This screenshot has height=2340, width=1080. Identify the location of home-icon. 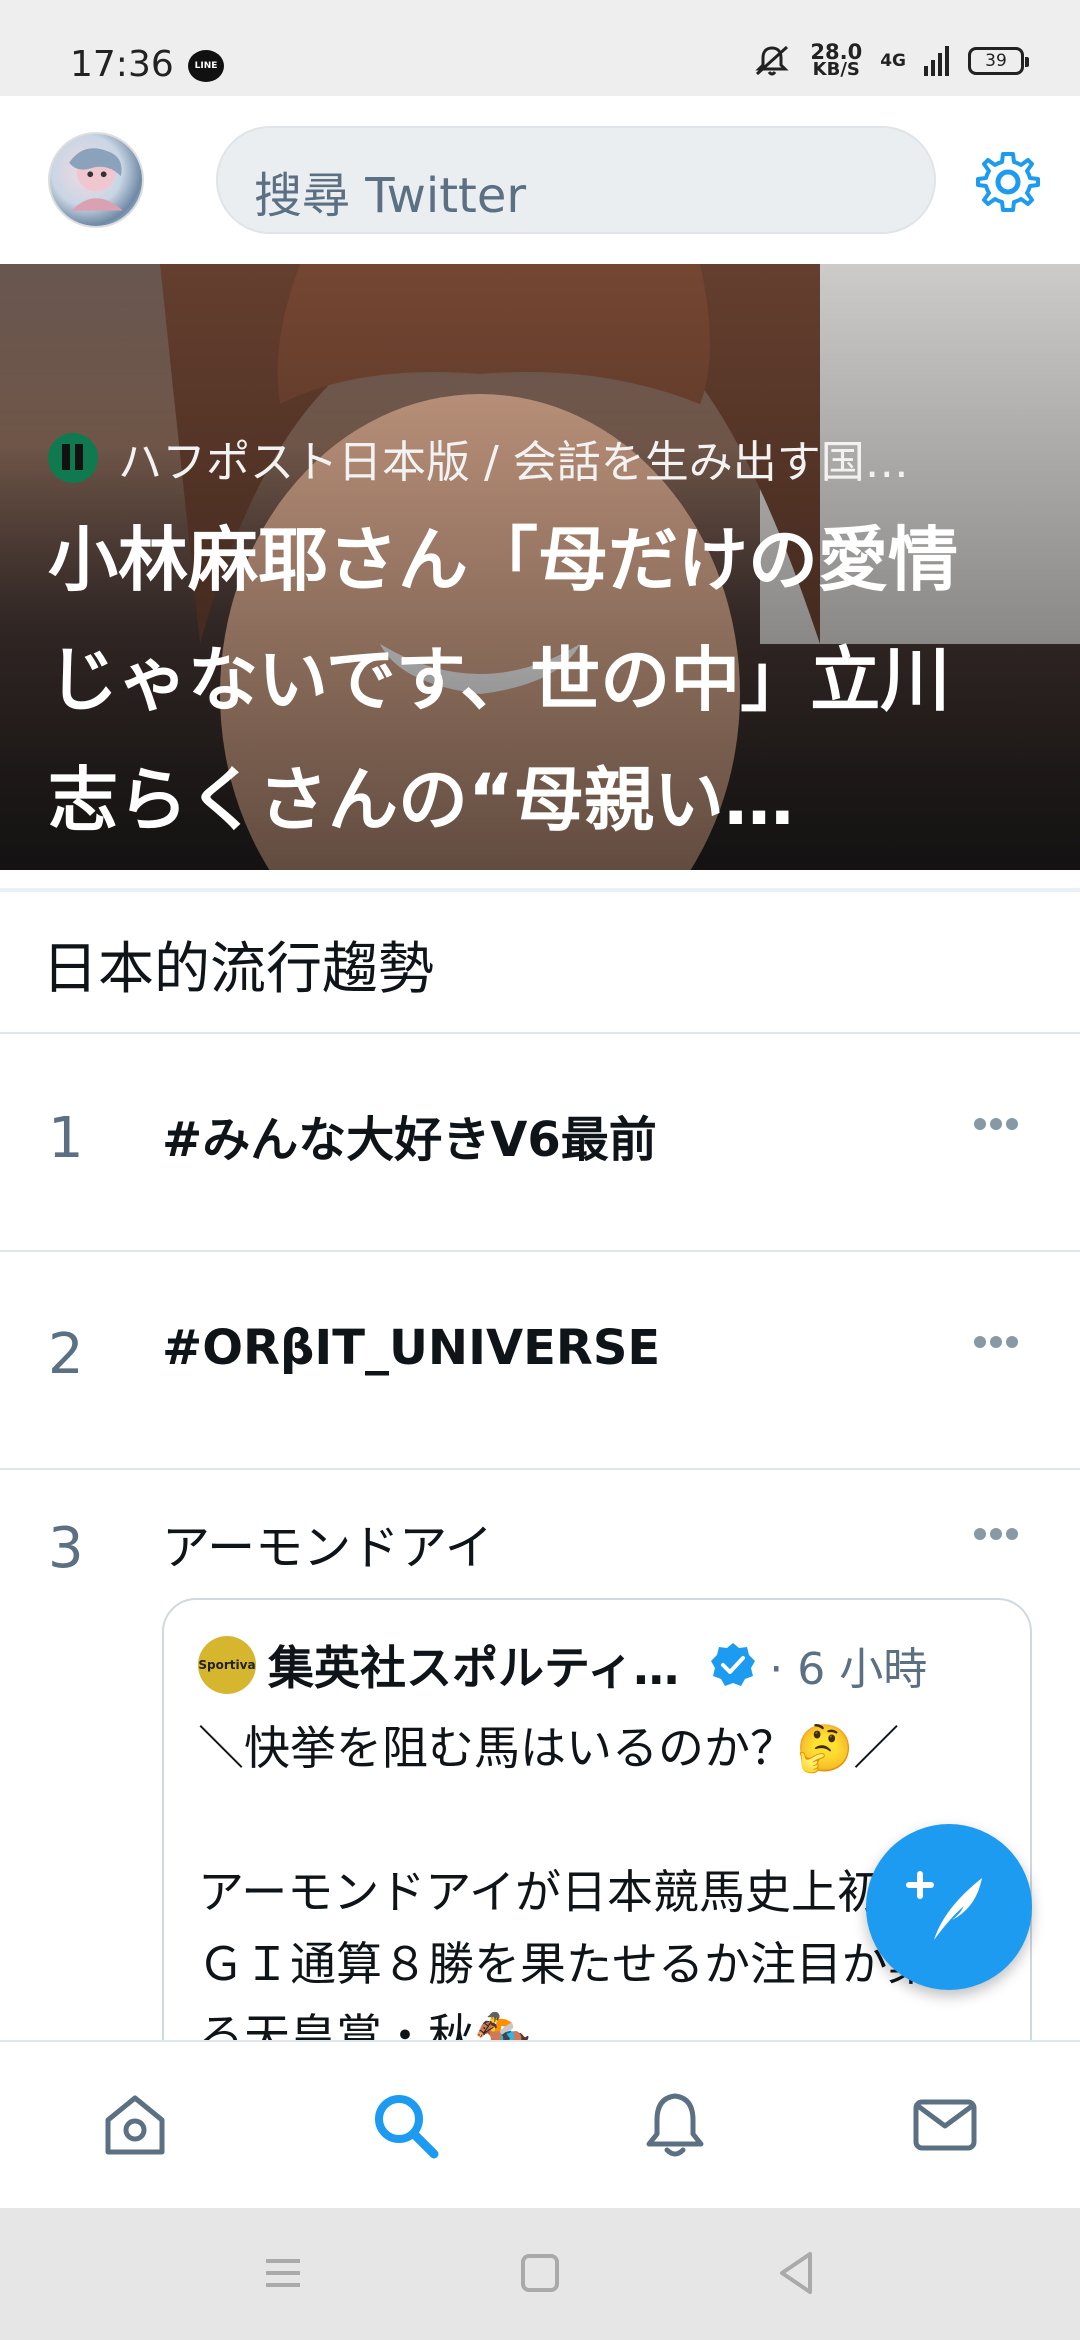
(135, 2125).